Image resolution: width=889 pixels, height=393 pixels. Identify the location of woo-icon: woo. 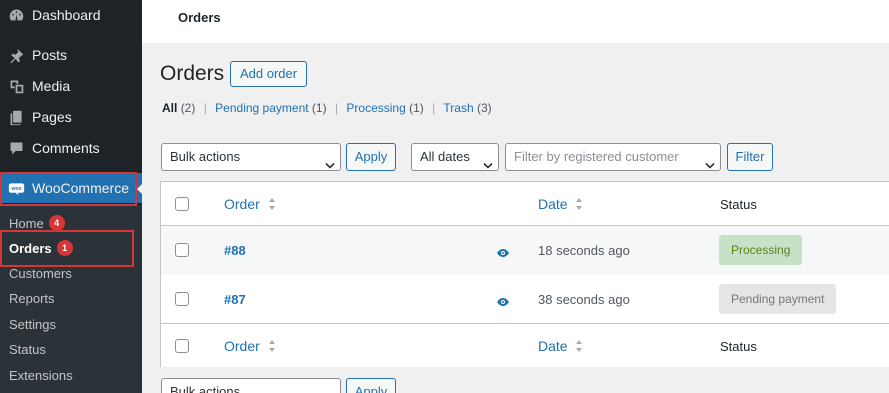
(16, 188).